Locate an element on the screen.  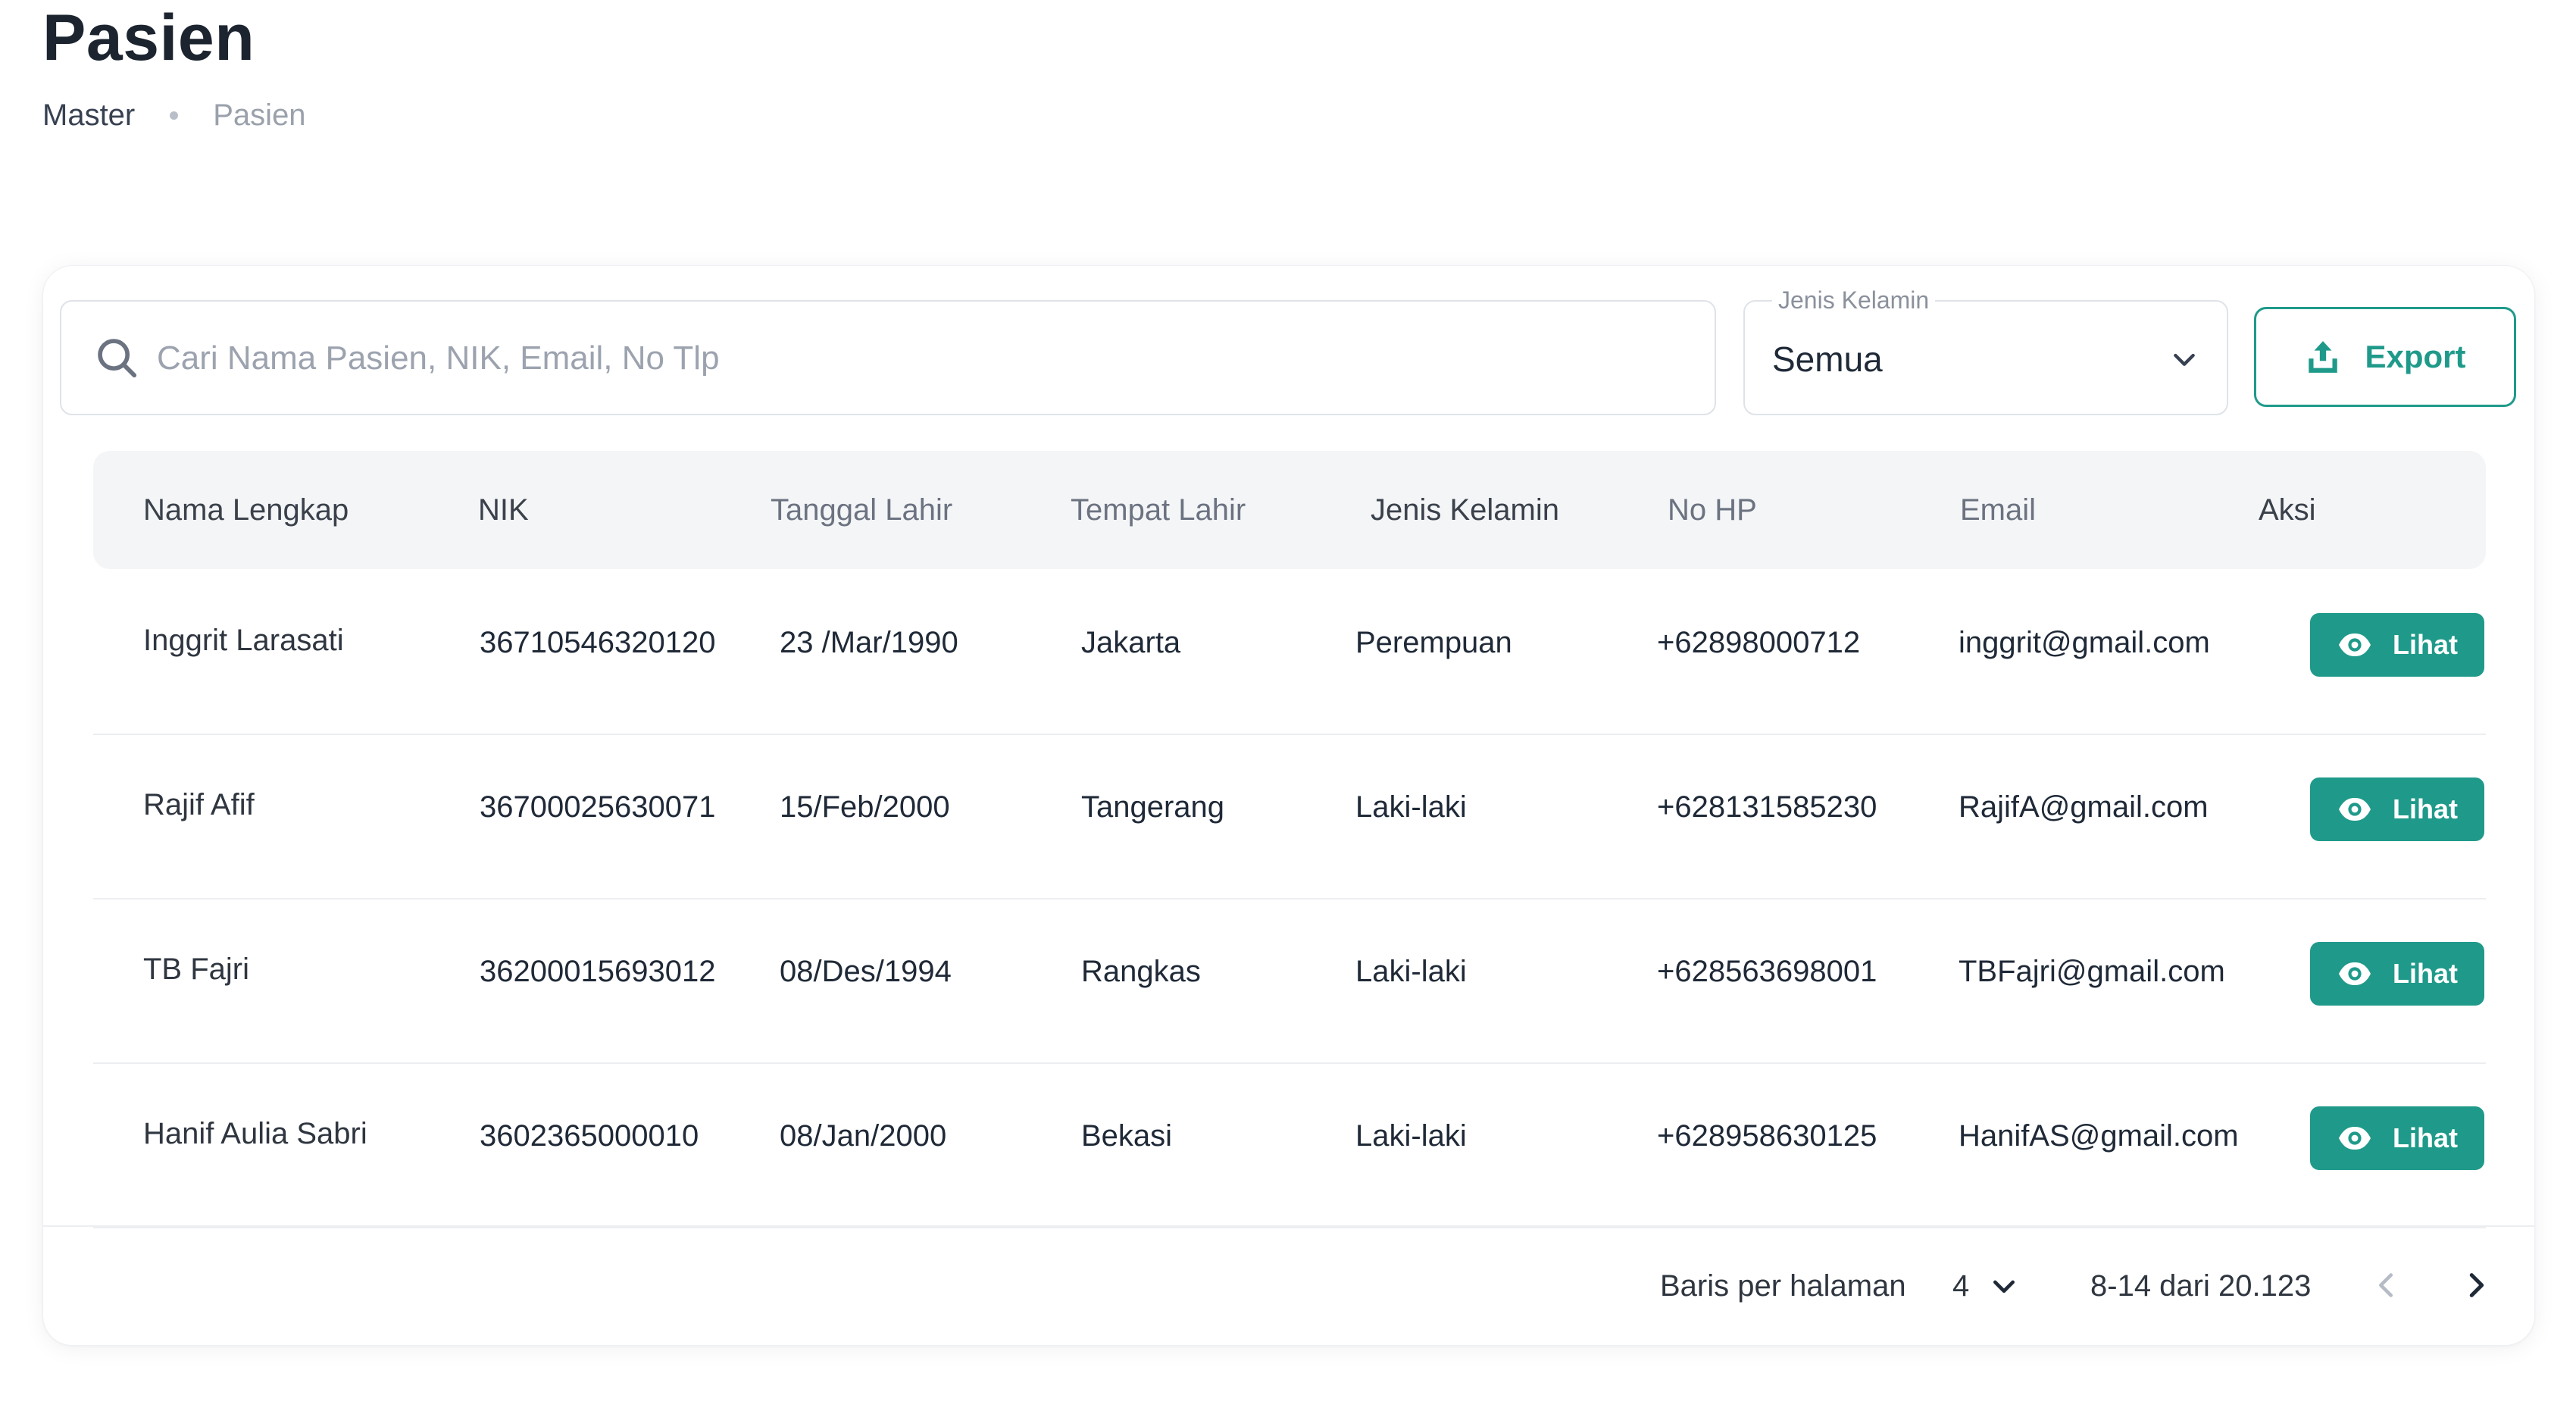
column-header-email: Email is located at coordinates (1998, 510).